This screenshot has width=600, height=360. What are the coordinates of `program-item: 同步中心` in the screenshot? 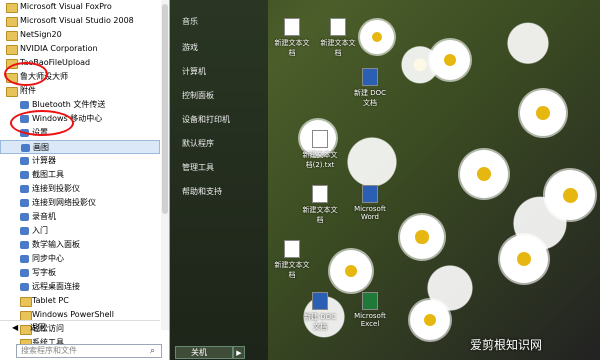 It's located at (80, 259).